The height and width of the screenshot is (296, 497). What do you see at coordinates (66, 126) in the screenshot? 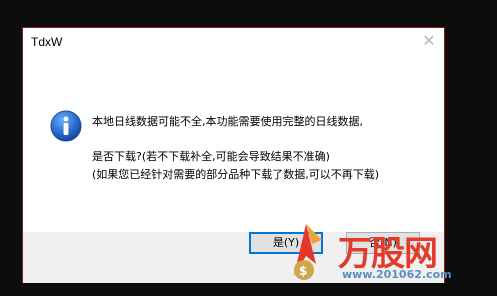
I see `info-icon` at bounding box center [66, 126].